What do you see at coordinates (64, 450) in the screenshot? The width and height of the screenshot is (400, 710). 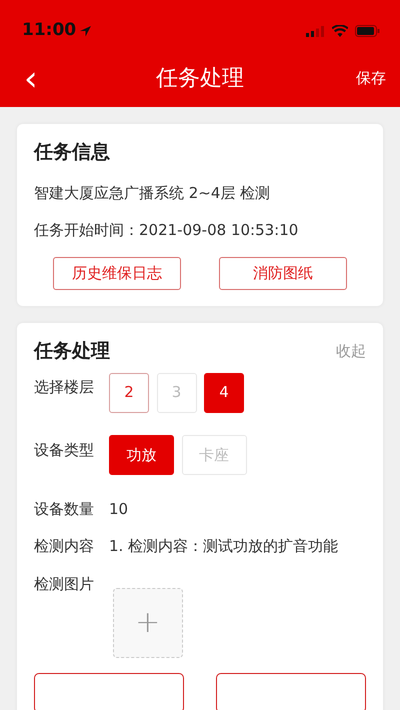 I see `field-label: 设备类型` at bounding box center [64, 450].